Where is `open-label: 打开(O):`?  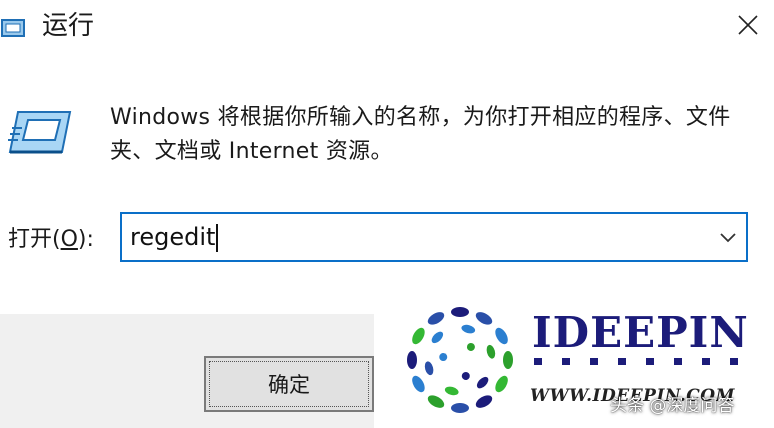
open-label: 打开(O): is located at coordinates (51, 240).